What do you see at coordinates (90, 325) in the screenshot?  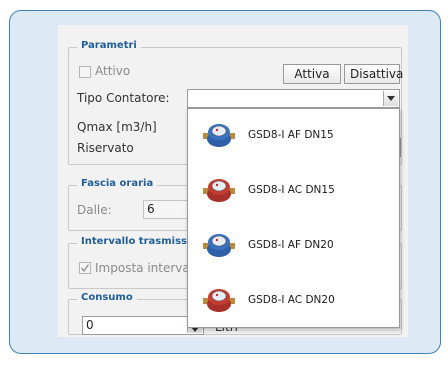 I see `consumo-value: 0` at bounding box center [90, 325].